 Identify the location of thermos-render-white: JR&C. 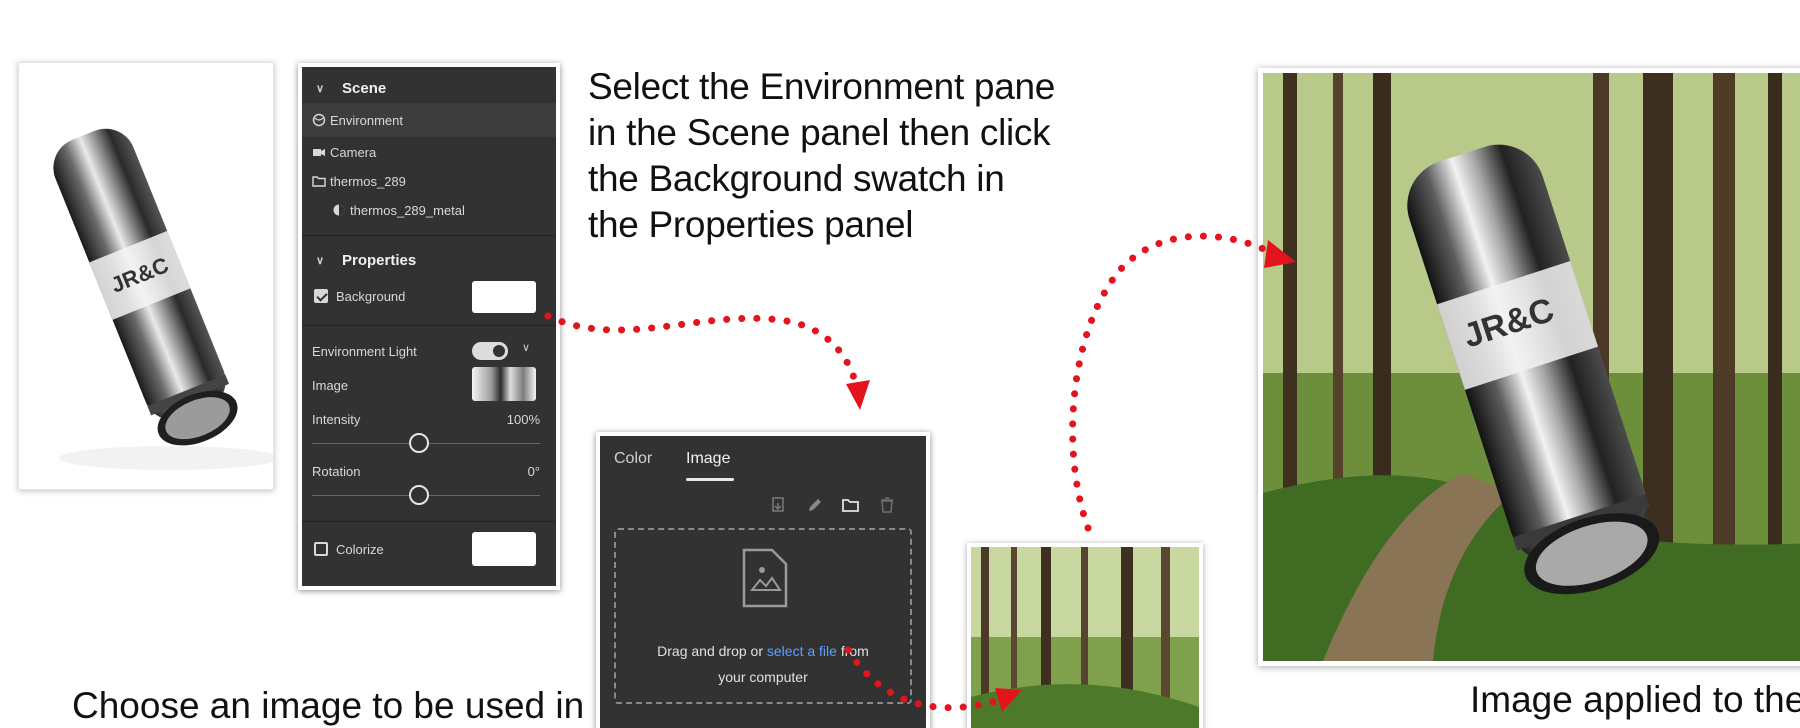
(146, 276).